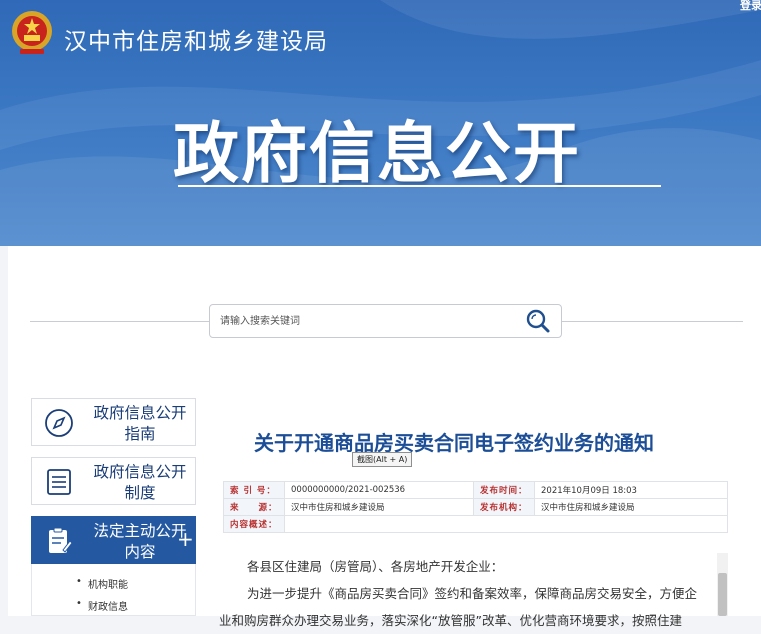  Describe the element at coordinates (631, 490) in the screenshot. I see `meta-value-date: 2021年10月09日 18:03` at that location.